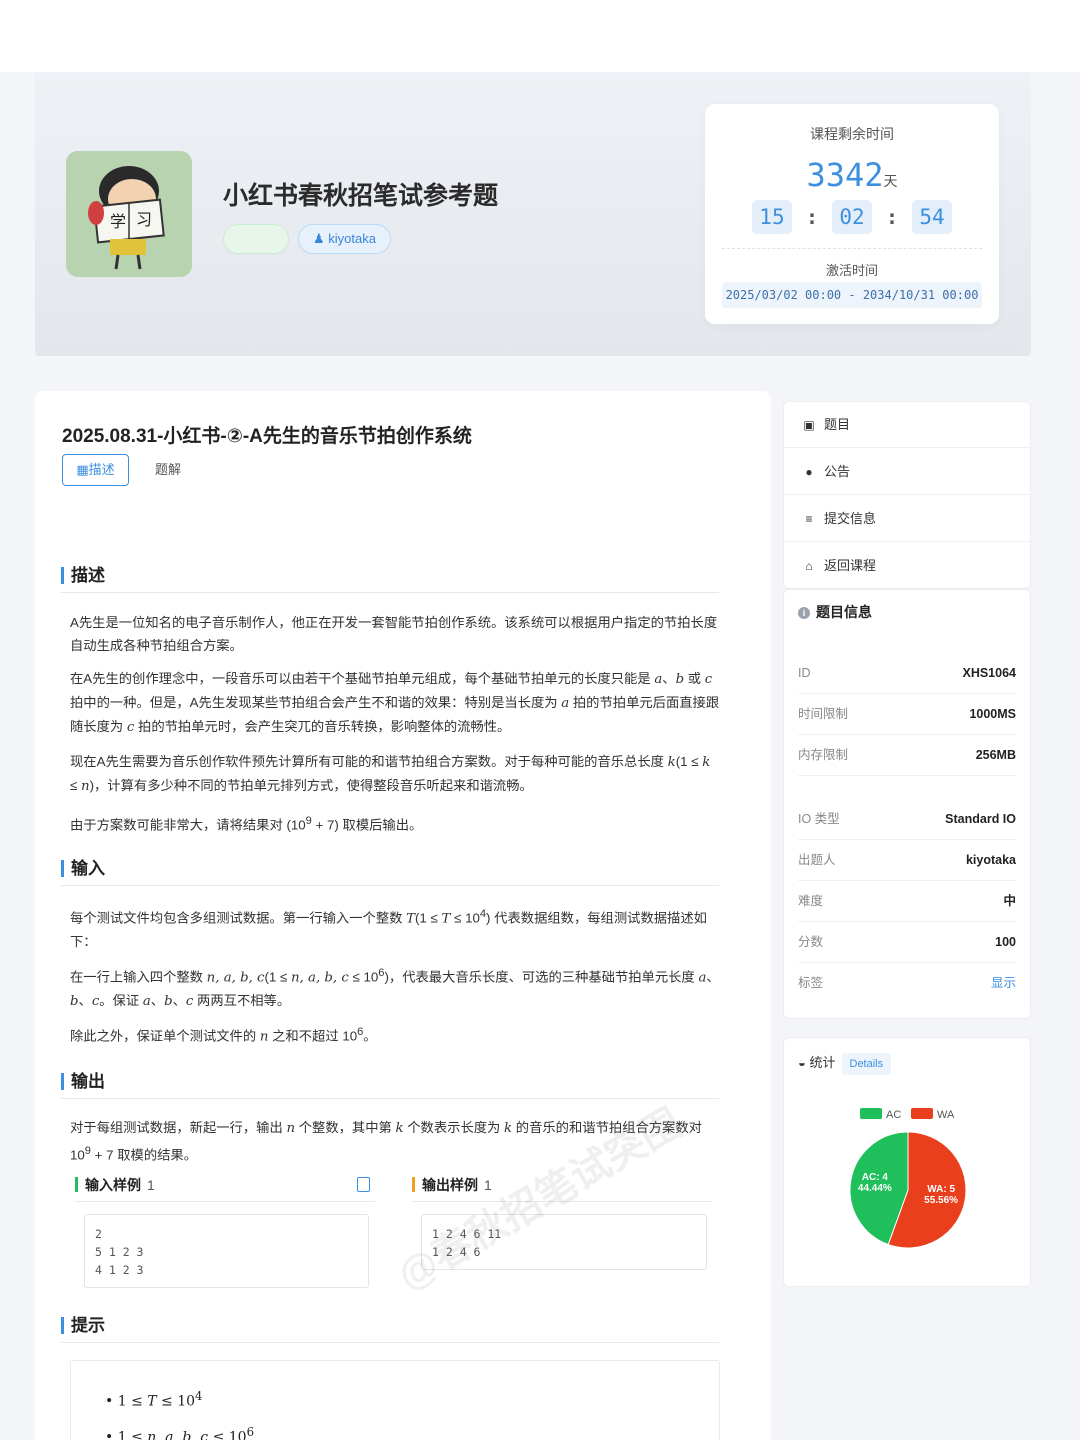  I want to click on copy-icon, so click(363, 1184).